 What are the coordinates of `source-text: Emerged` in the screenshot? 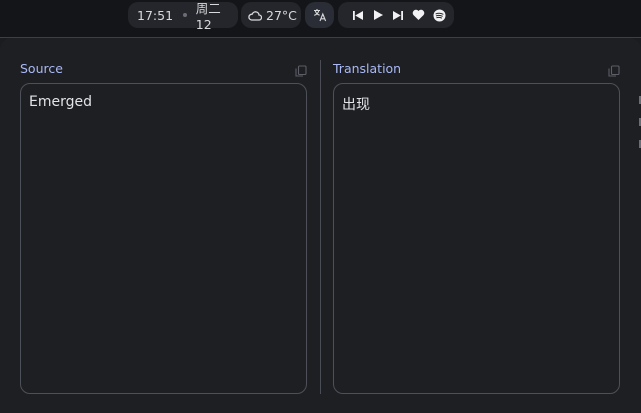 It's located at (60, 102).